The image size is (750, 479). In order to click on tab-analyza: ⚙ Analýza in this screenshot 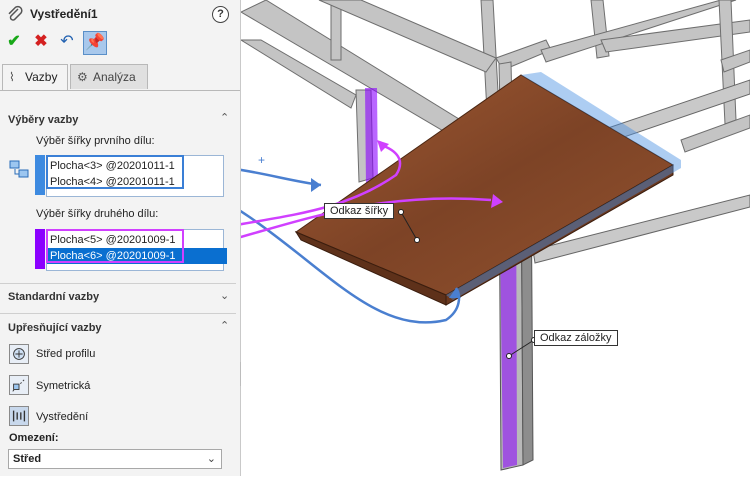, I will do `click(109, 76)`.